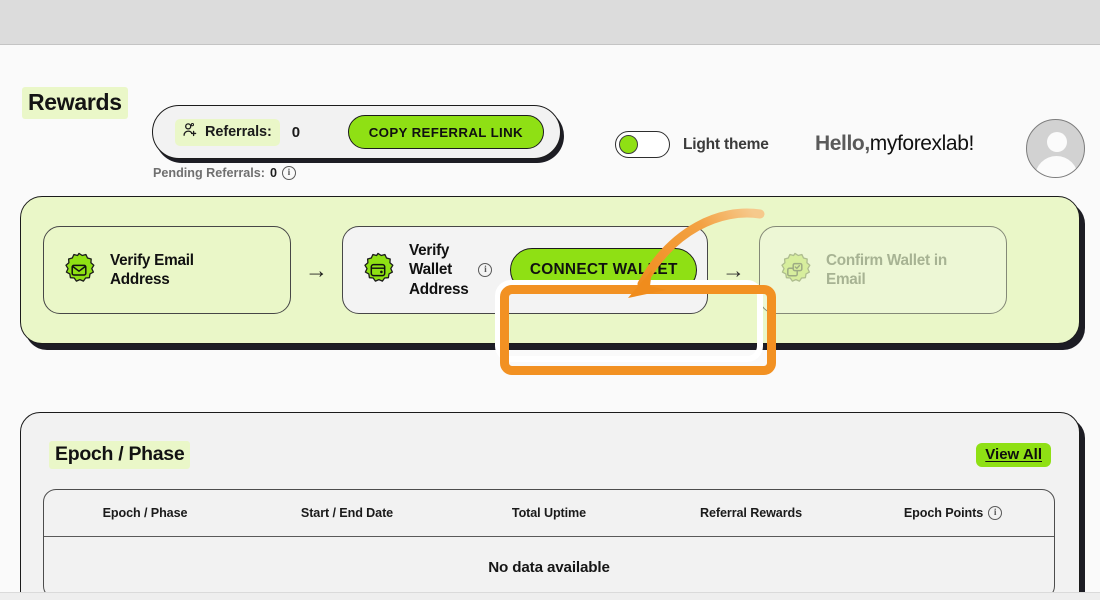 Image resolution: width=1100 pixels, height=600 pixels. Describe the element at coordinates (430, 270) in the screenshot. I see `step-line-2: Wallet` at that location.